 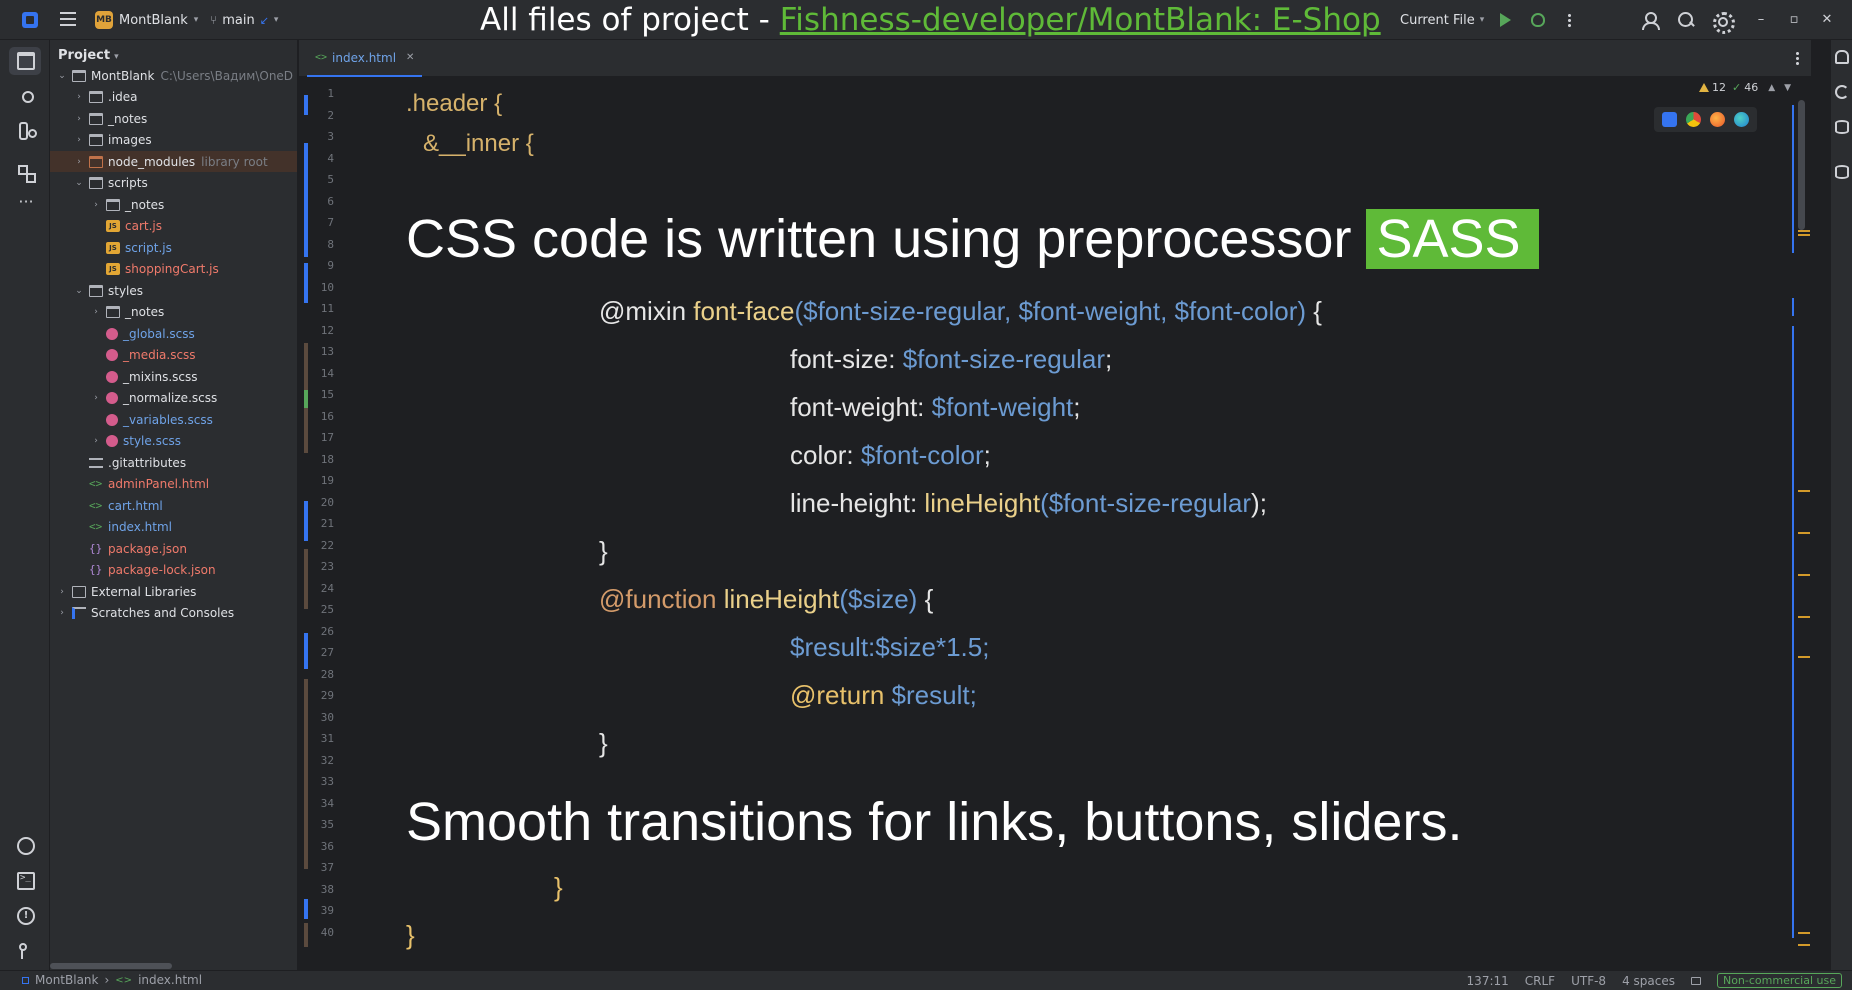 What do you see at coordinates (1842, 57) in the screenshot?
I see `notifications-bell-icon` at bounding box center [1842, 57].